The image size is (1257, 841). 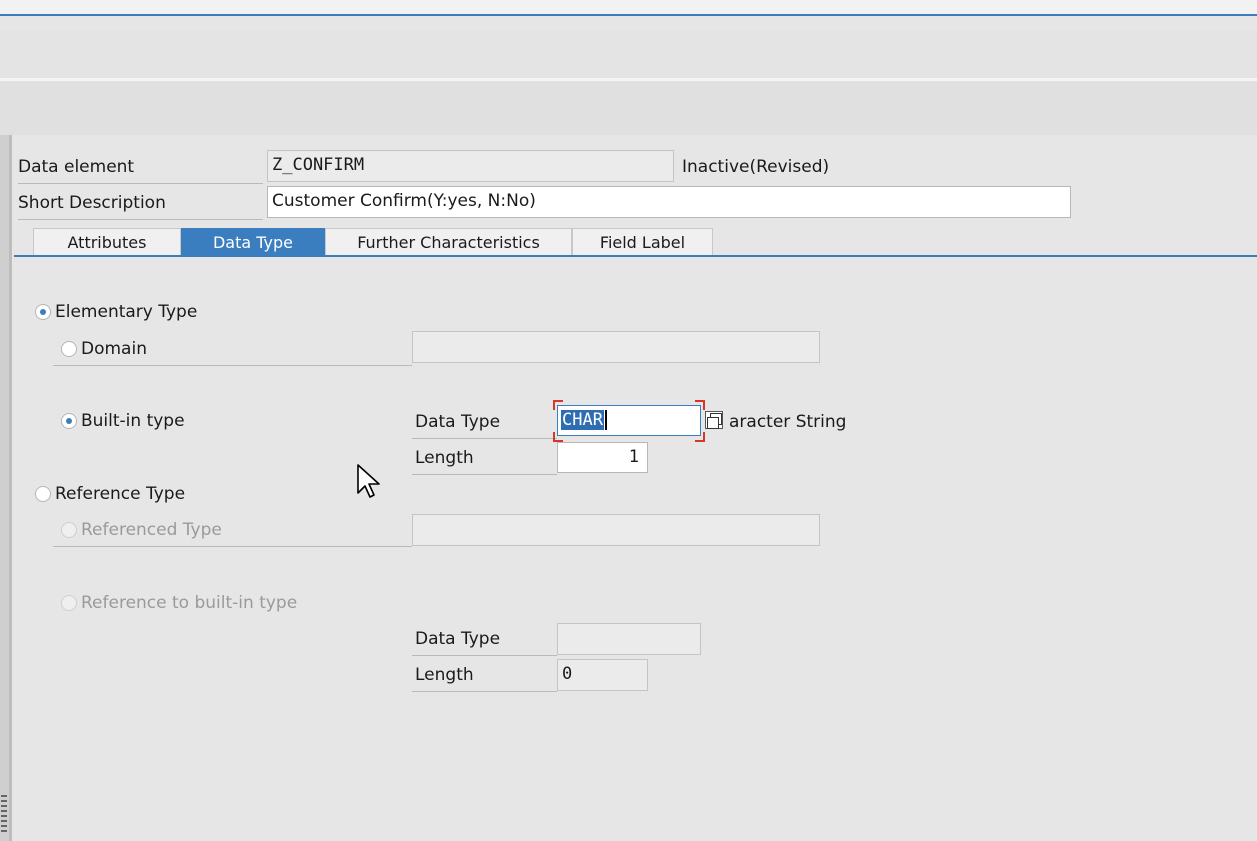 What do you see at coordinates (140, 167) in the screenshot?
I see `data-element-label: Data element` at bounding box center [140, 167].